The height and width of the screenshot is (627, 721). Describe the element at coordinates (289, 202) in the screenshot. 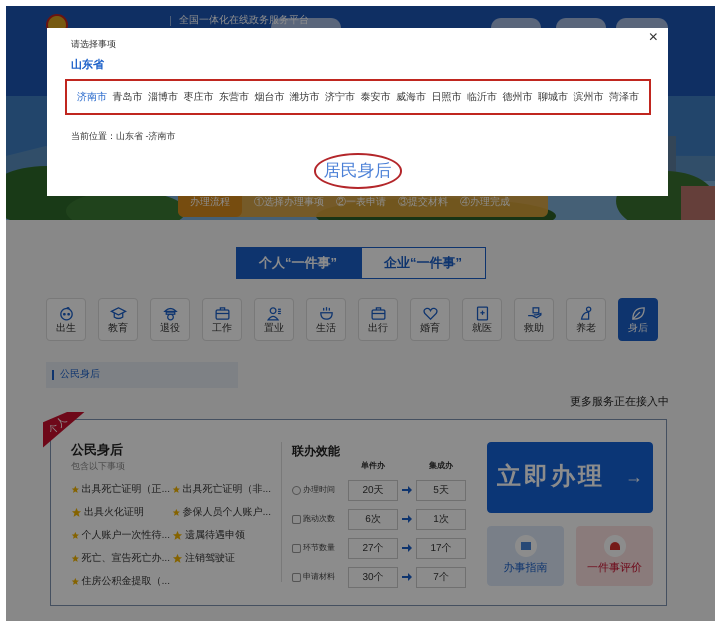

I see `process-step: ①选择办理事项` at that location.